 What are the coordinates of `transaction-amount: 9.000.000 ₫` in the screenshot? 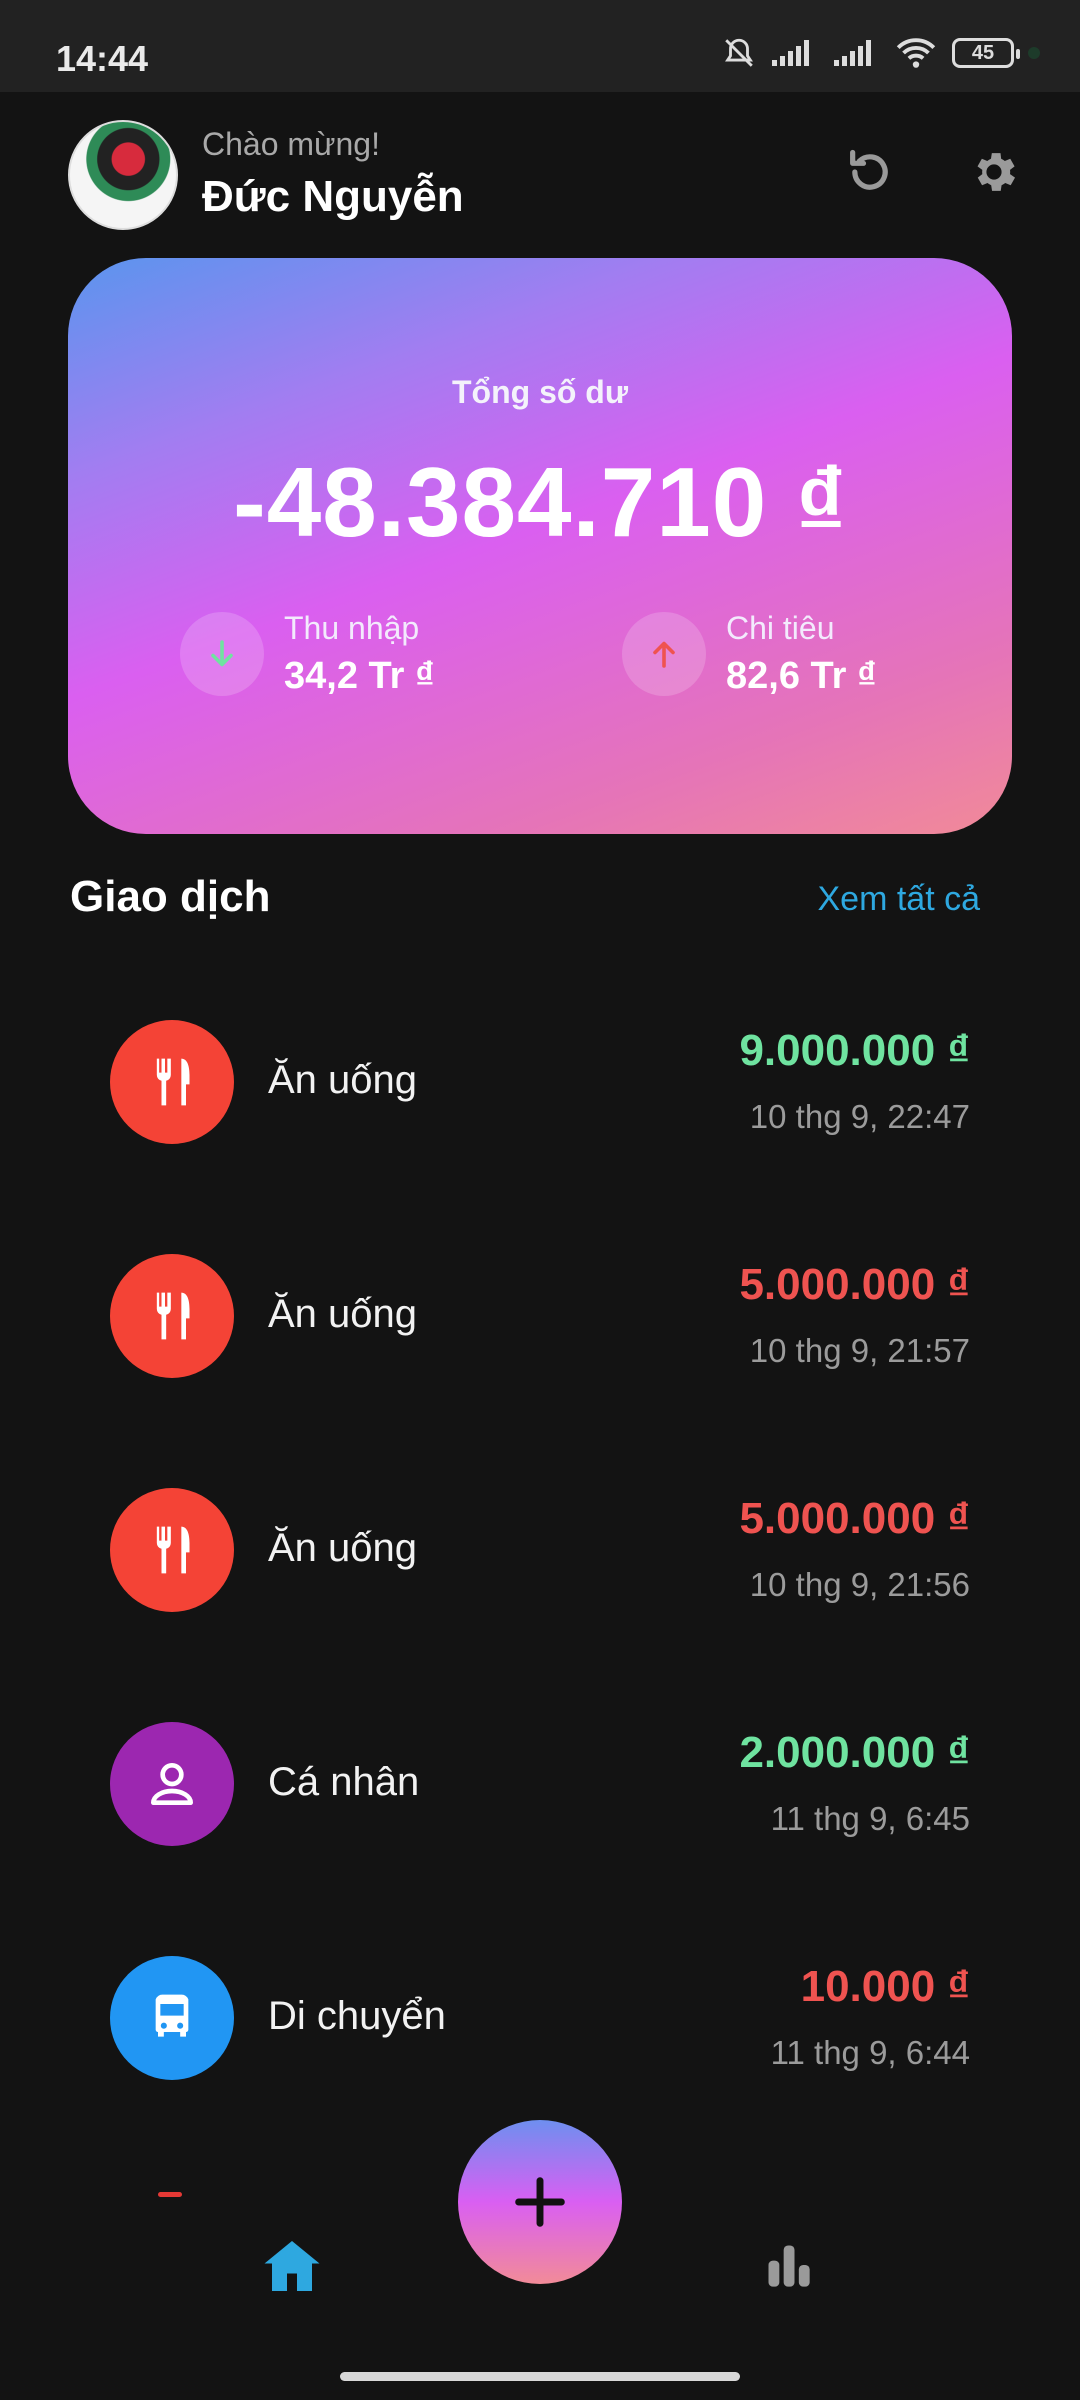 It's located at (854, 1050).